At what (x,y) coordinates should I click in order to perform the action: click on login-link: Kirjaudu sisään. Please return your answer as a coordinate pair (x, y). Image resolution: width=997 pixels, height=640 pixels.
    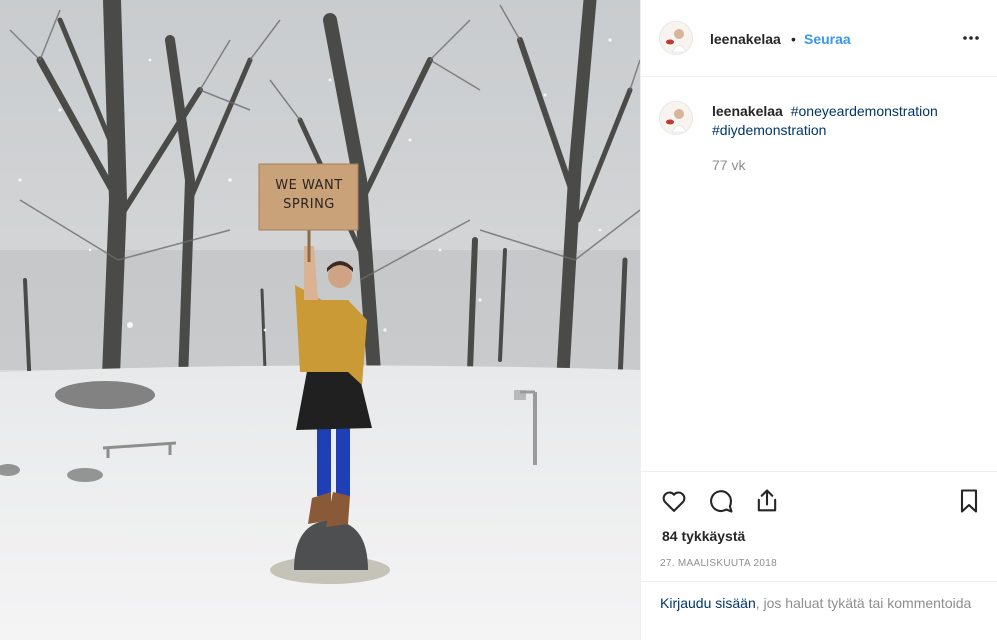
    Looking at the image, I should click on (708, 603).